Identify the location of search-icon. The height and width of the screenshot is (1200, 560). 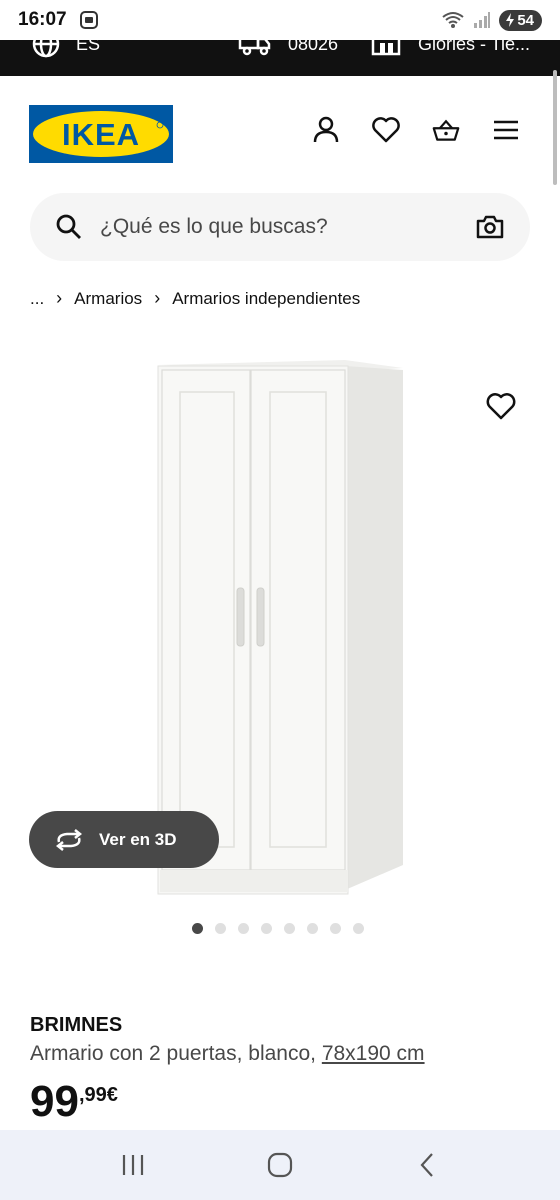
(68, 226).